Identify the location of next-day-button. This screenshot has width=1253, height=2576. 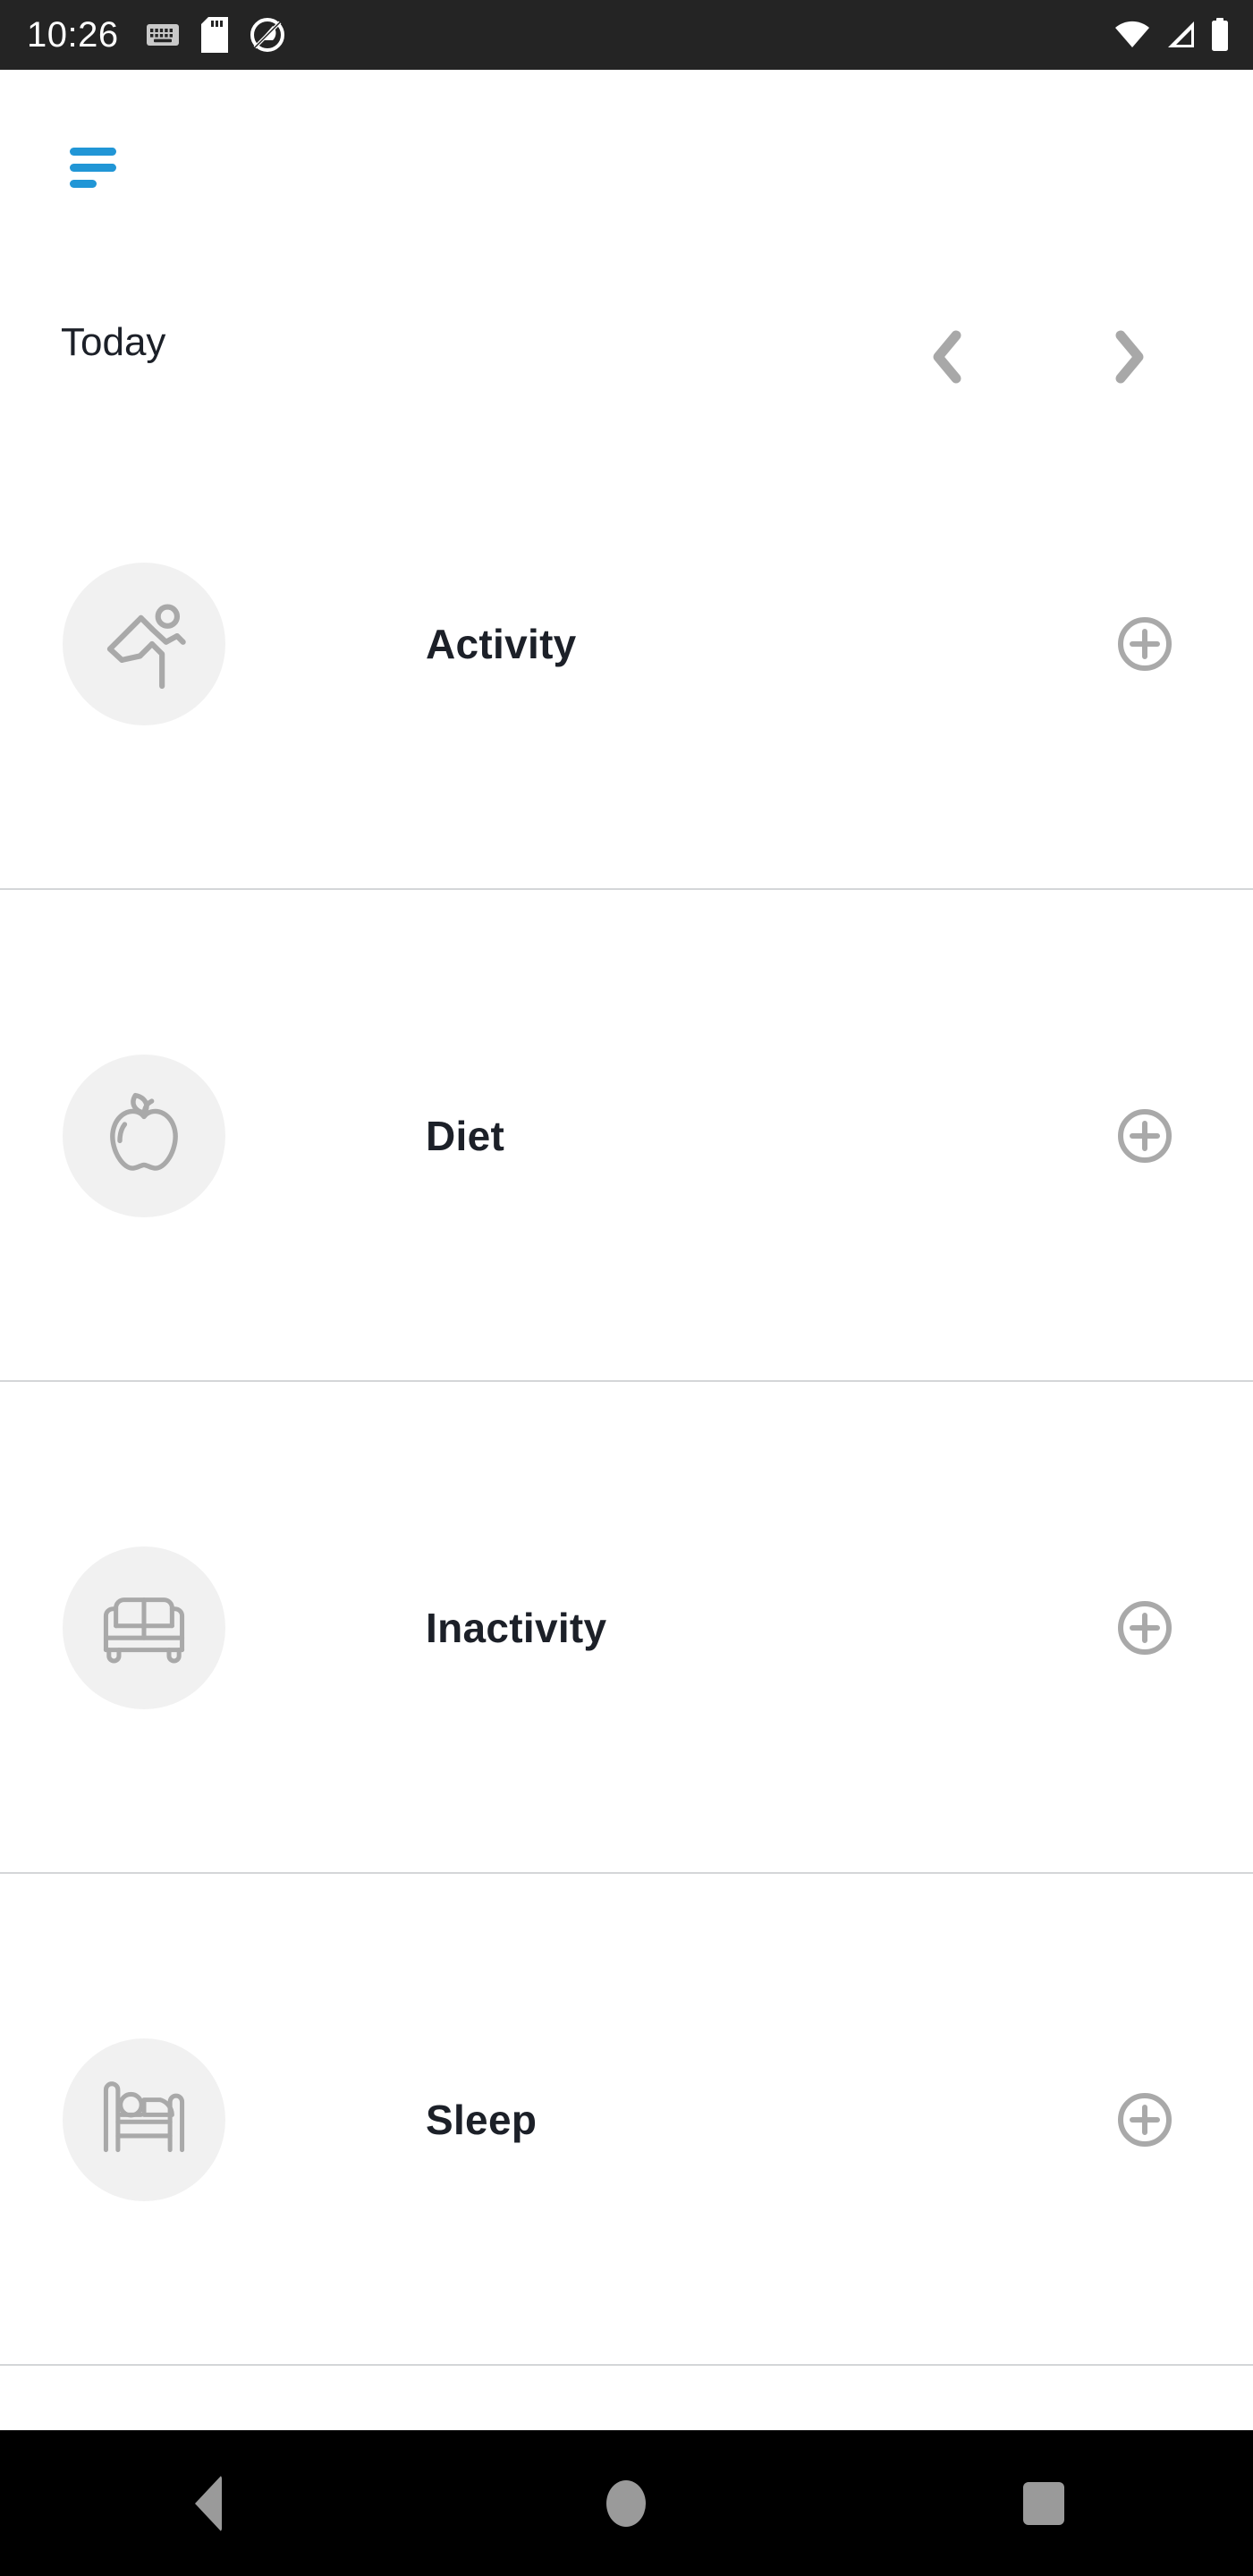
(1129, 357).